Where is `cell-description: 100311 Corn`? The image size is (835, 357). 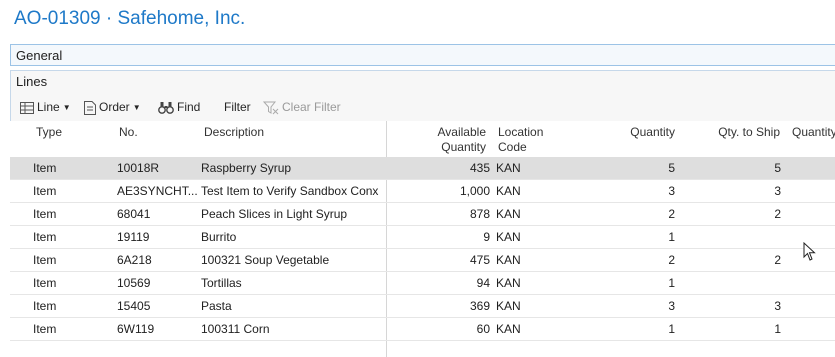 cell-description: 100311 Corn is located at coordinates (235, 329).